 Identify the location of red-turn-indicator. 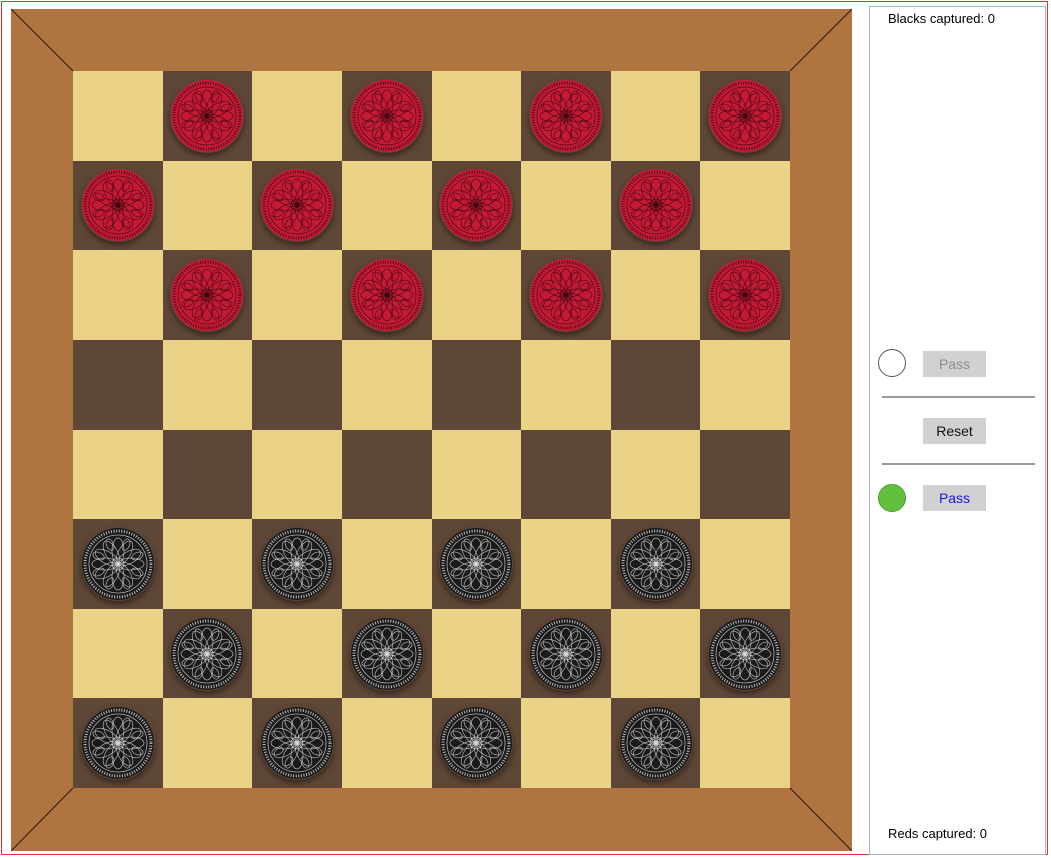
(892, 363).